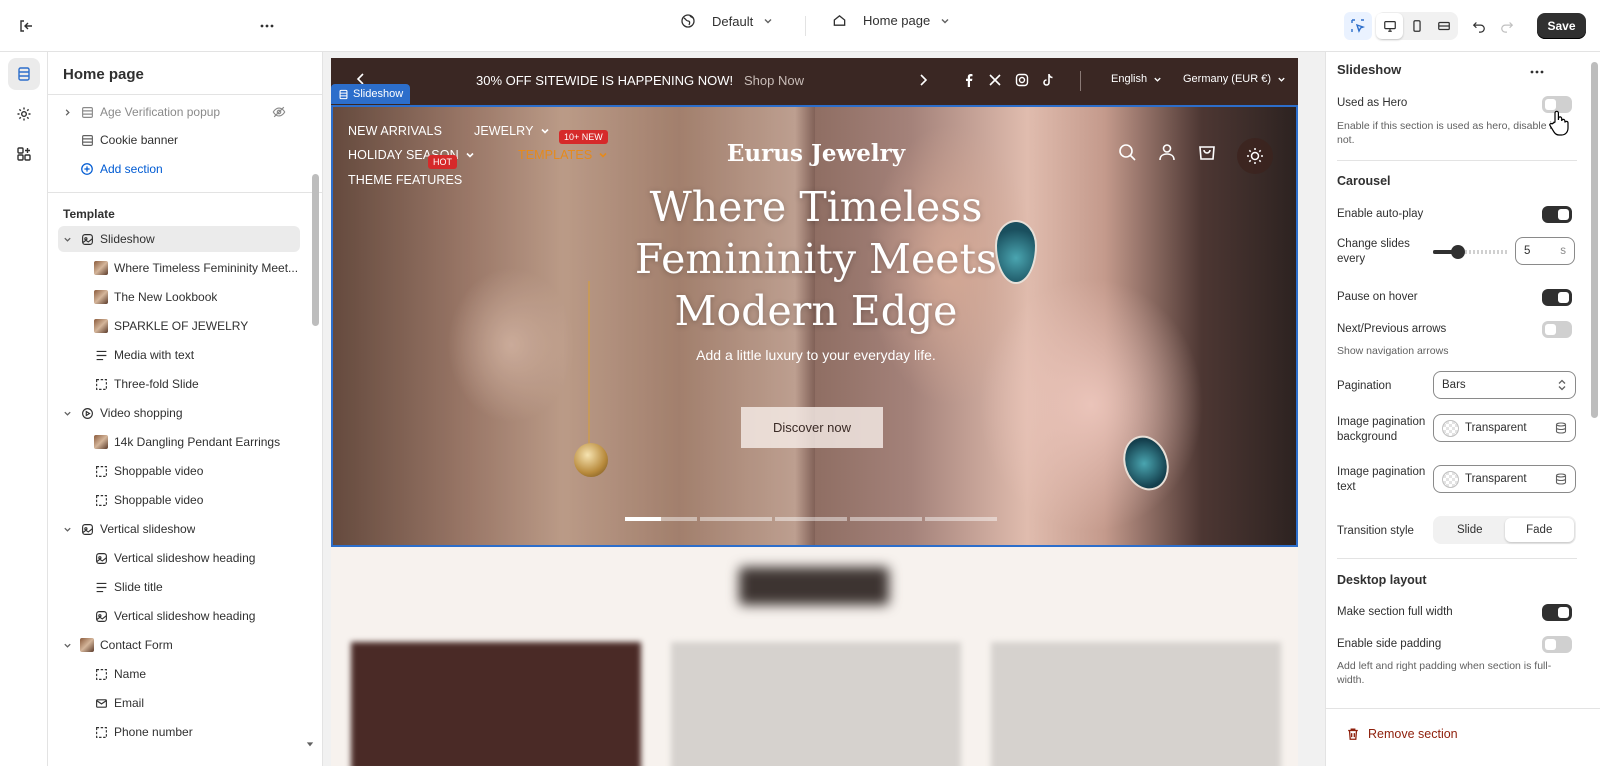  I want to click on tree-item-cookie-banner: Cookie banner, so click(179, 140).